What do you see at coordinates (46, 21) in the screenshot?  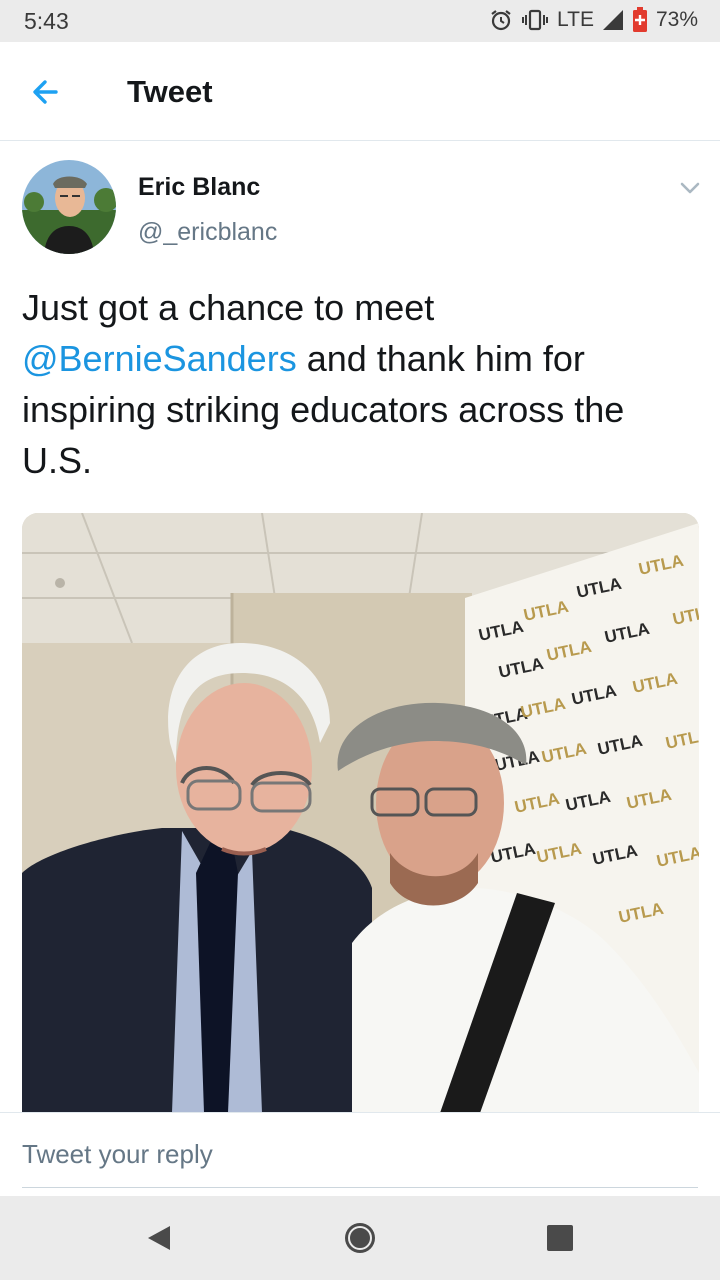 I see `status-time: 5:43` at bounding box center [46, 21].